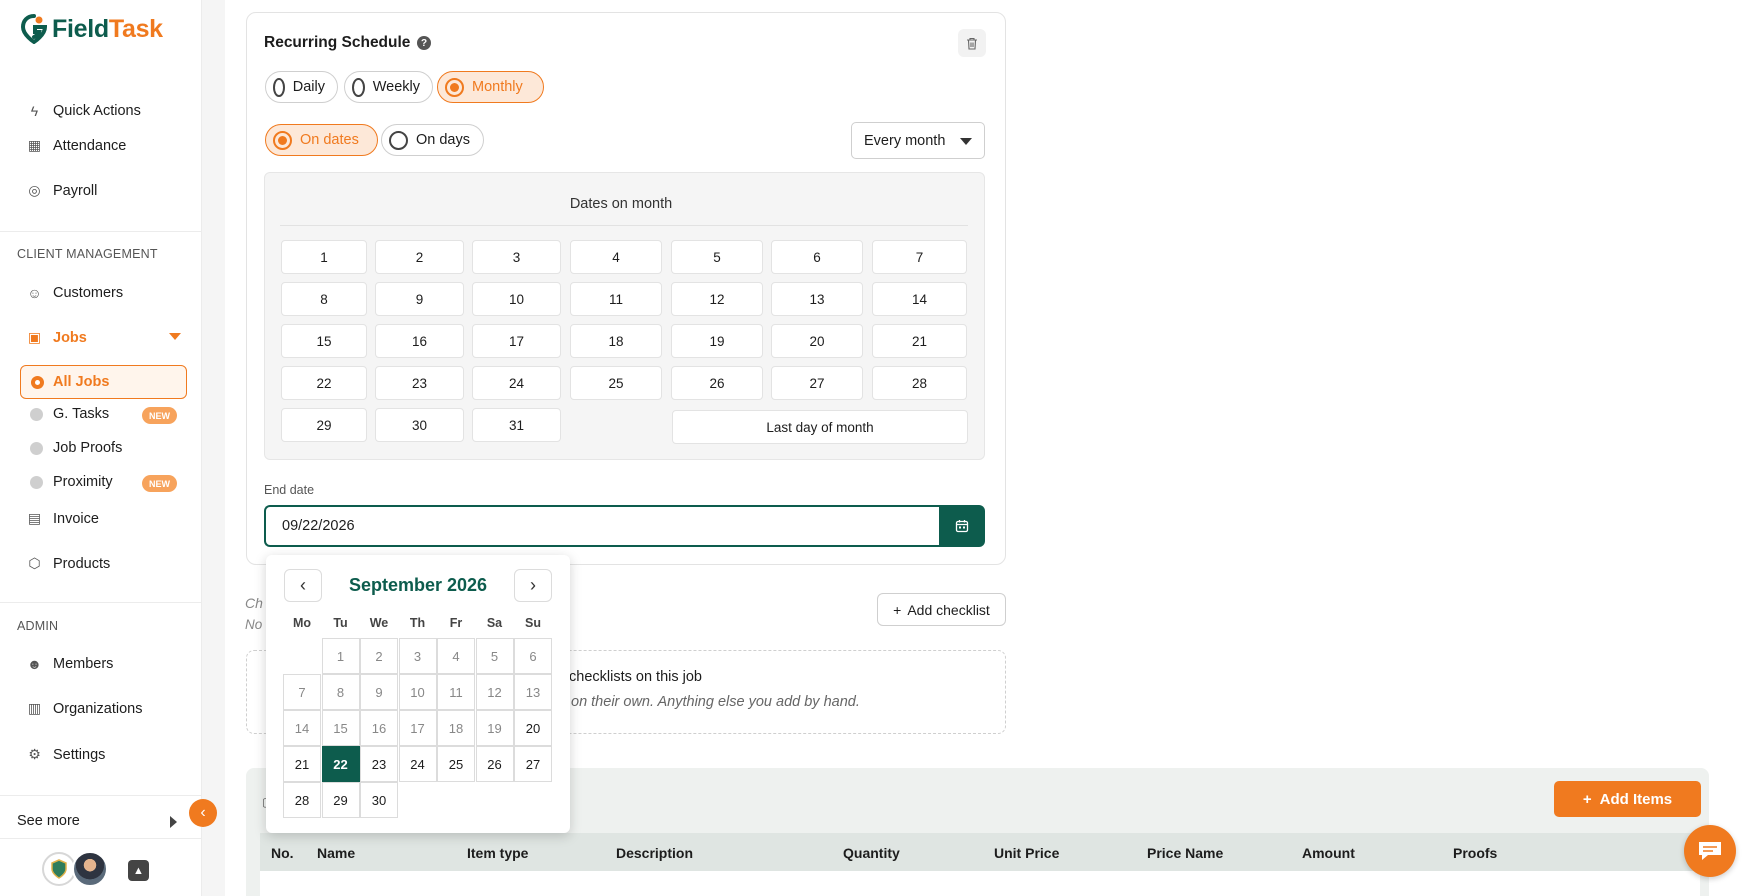 The image size is (1755, 896). What do you see at coordinates (1627, 799) in the screenshot?
I see `add-items-button: + Add Items` at bounding box center [1627, 799].